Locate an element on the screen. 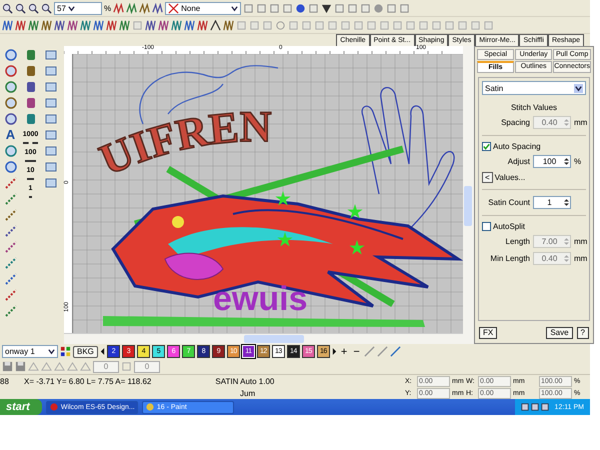  checkbox-label: Auto Spacing is located at coordinates (517, 146).